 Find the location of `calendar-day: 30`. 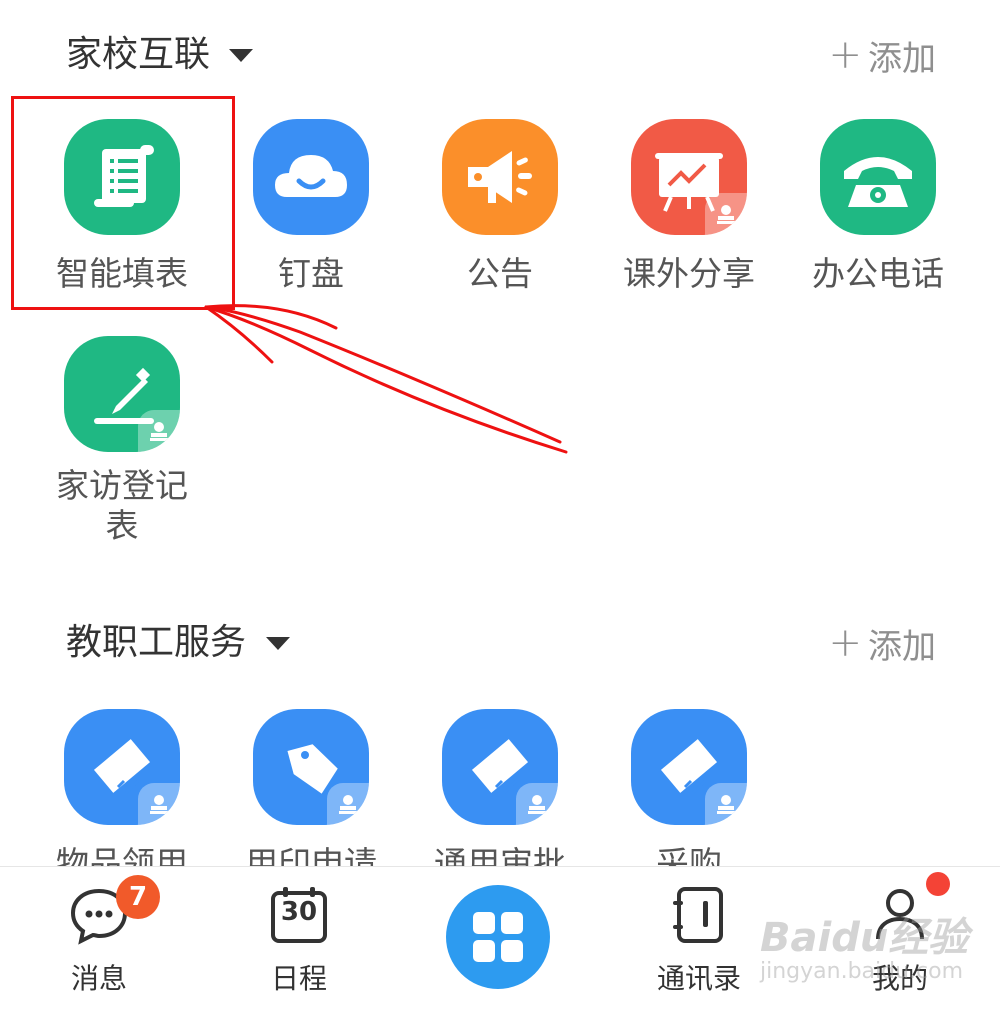

calendar-day: 30 is located at coordinates (299, 912).